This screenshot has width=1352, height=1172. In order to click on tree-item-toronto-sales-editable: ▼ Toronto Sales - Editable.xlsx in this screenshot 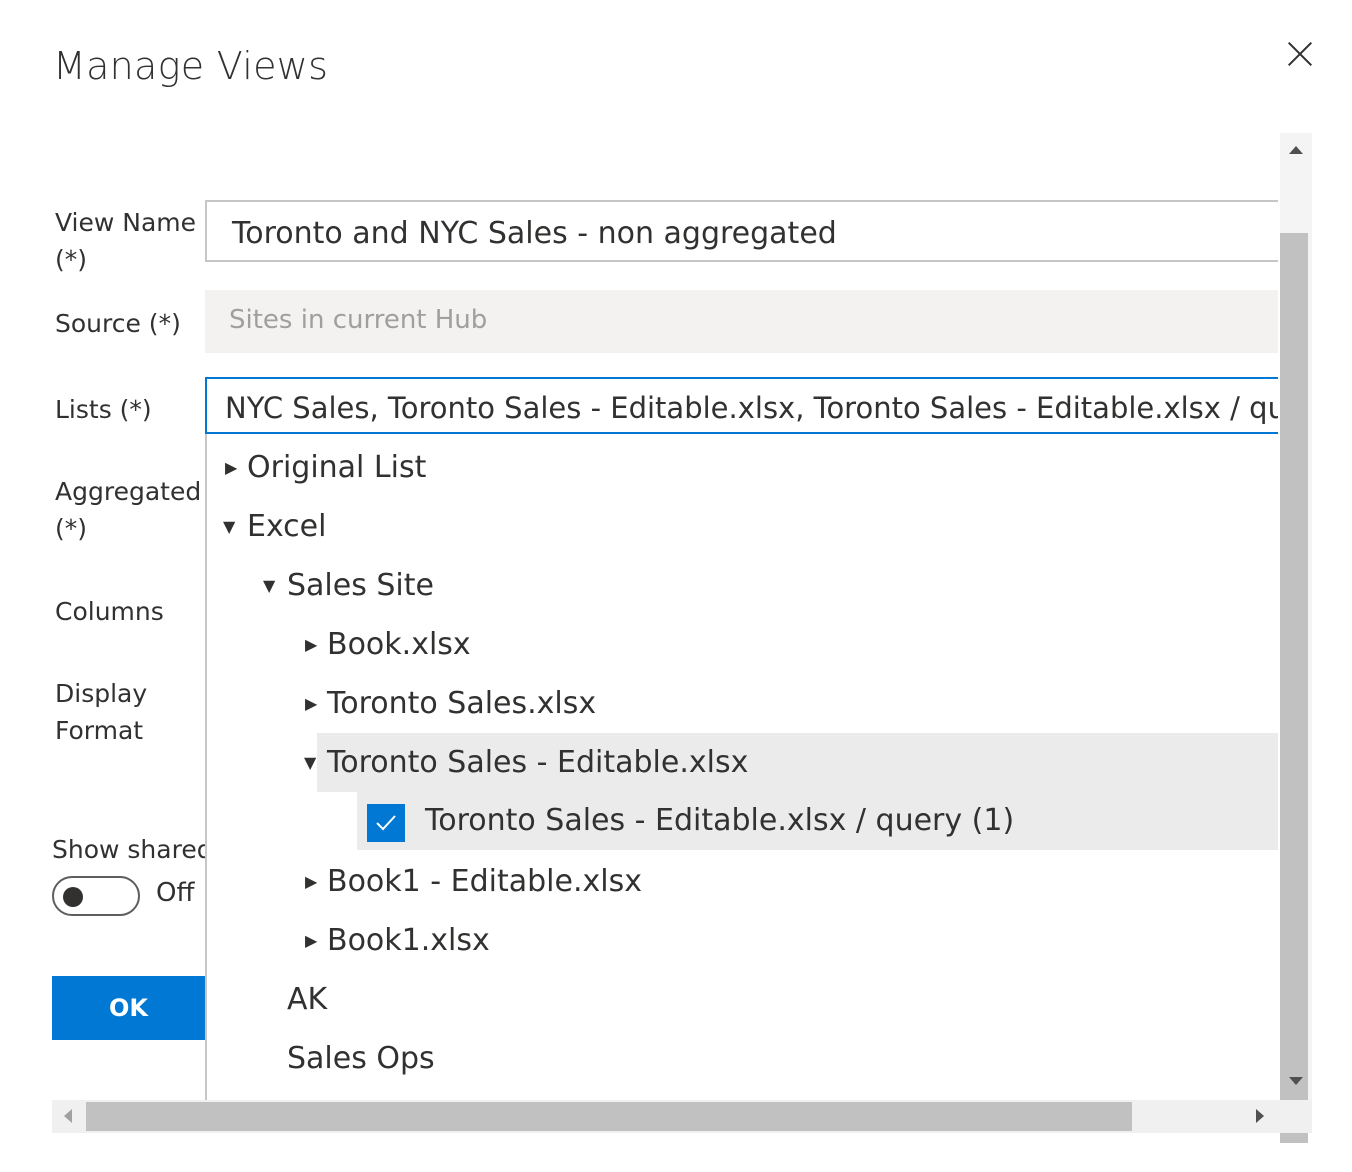, I will do `click(791, 762)`.